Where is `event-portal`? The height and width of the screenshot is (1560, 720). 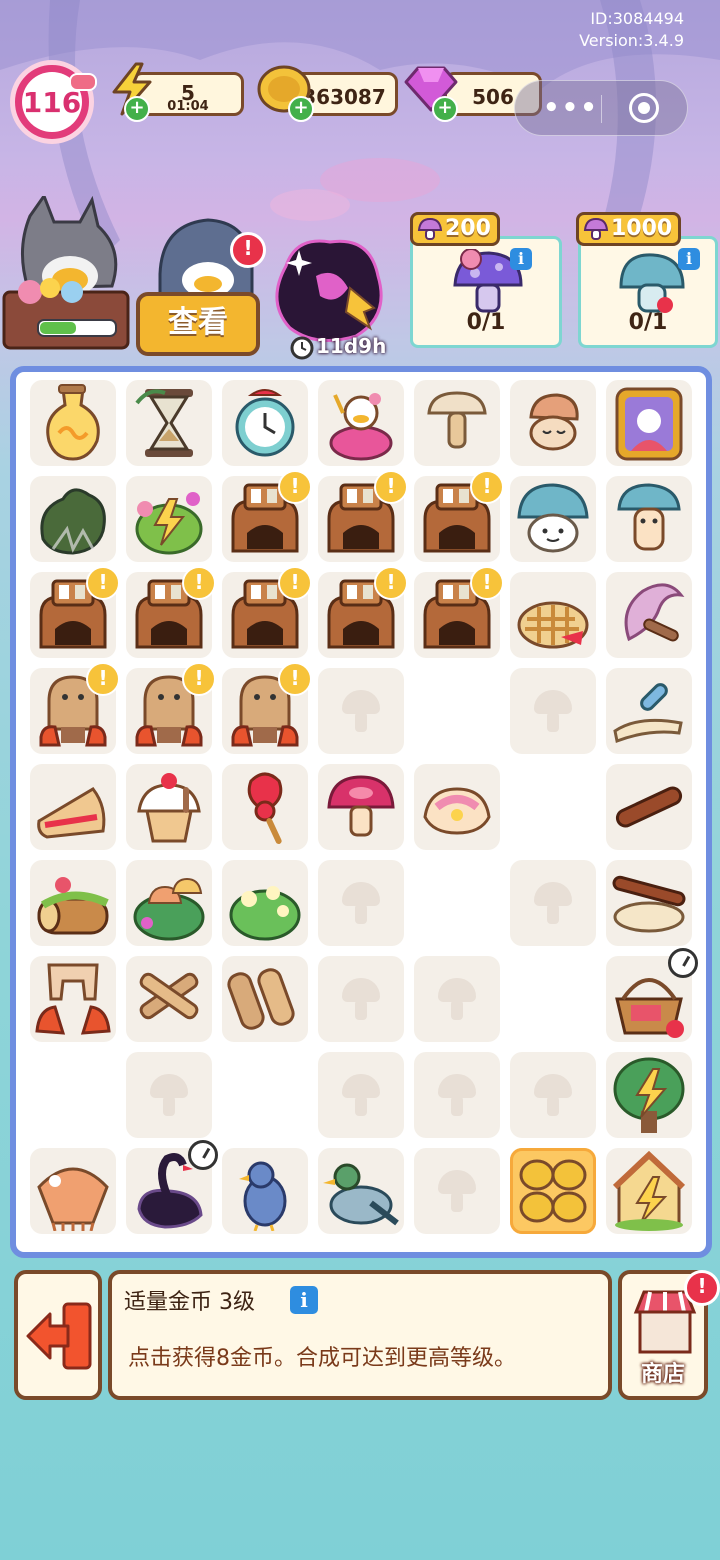 event-portal is located at coordinates (329, 292).